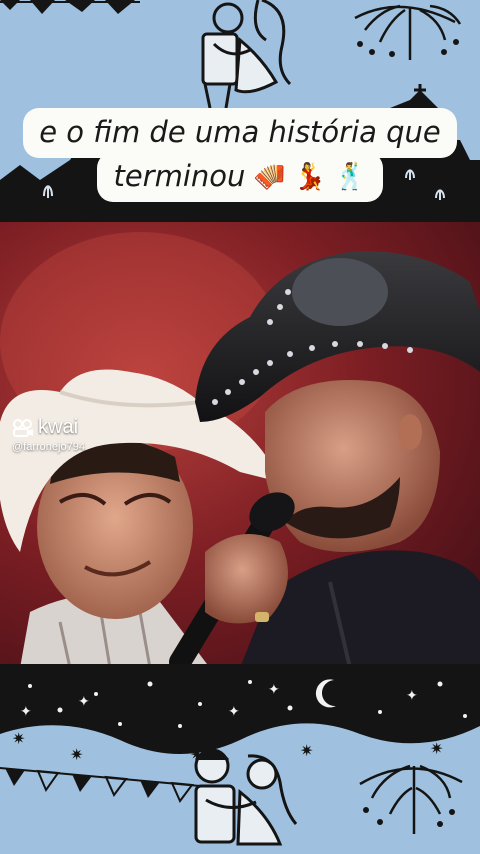  Describe the element at coordinates (350, 176) in the screenshot. I see `dancer-man-emoji: 🕺` at that location.